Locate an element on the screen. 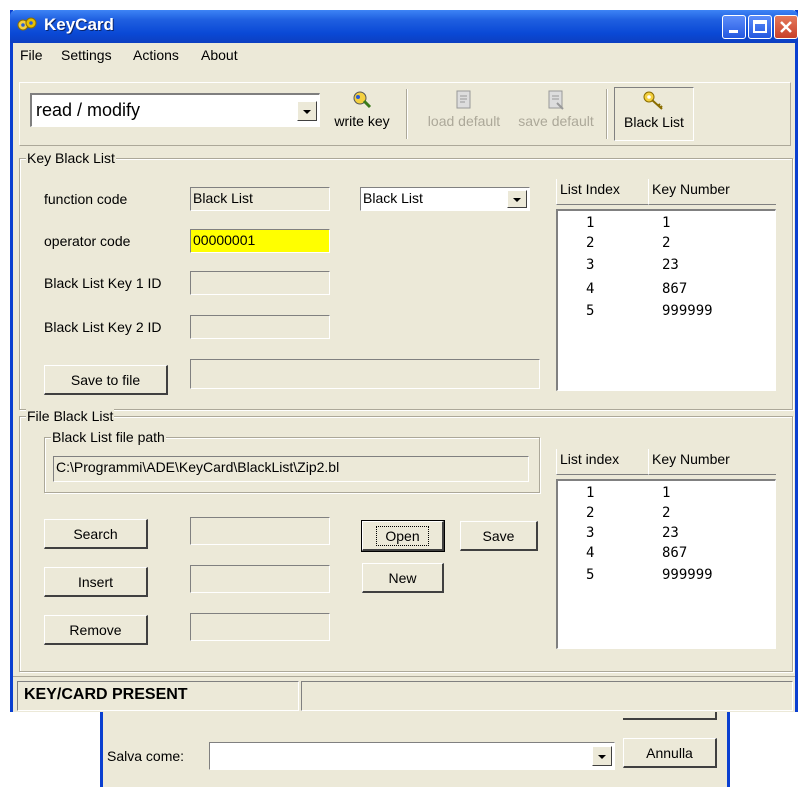 This screenshot has height=787, width=798. black-list-button: Black List is located at coordinates (654, 114).